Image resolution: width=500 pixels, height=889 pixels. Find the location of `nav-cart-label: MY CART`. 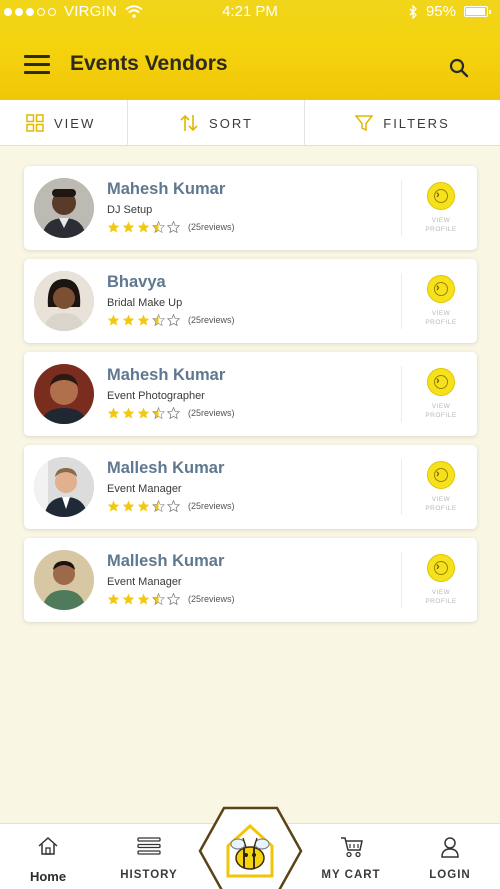

nav-cart-label: MY CART is located at coordinates (351, 875).